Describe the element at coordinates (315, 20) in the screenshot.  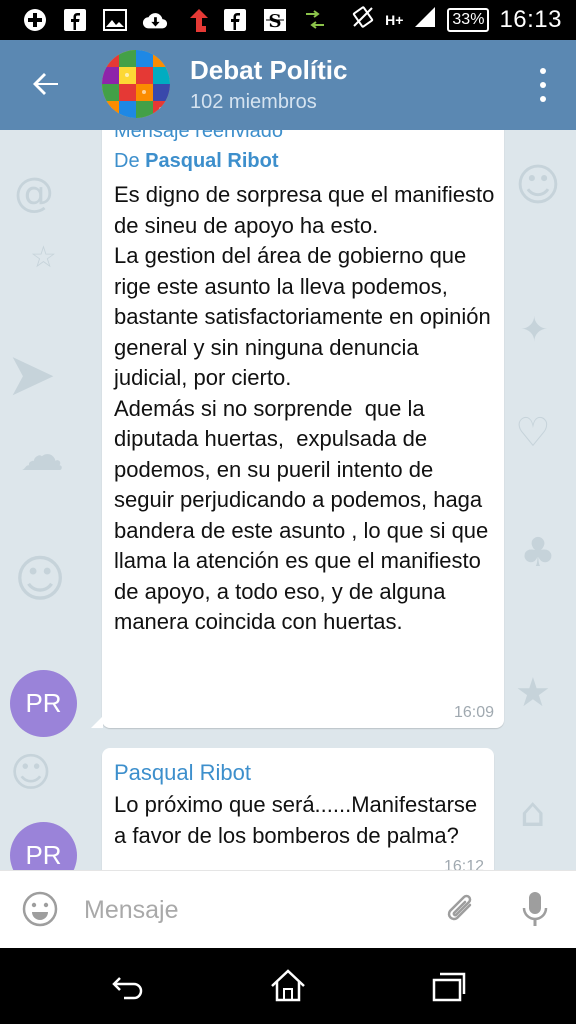
I see `data-transfer-icon` at that location.